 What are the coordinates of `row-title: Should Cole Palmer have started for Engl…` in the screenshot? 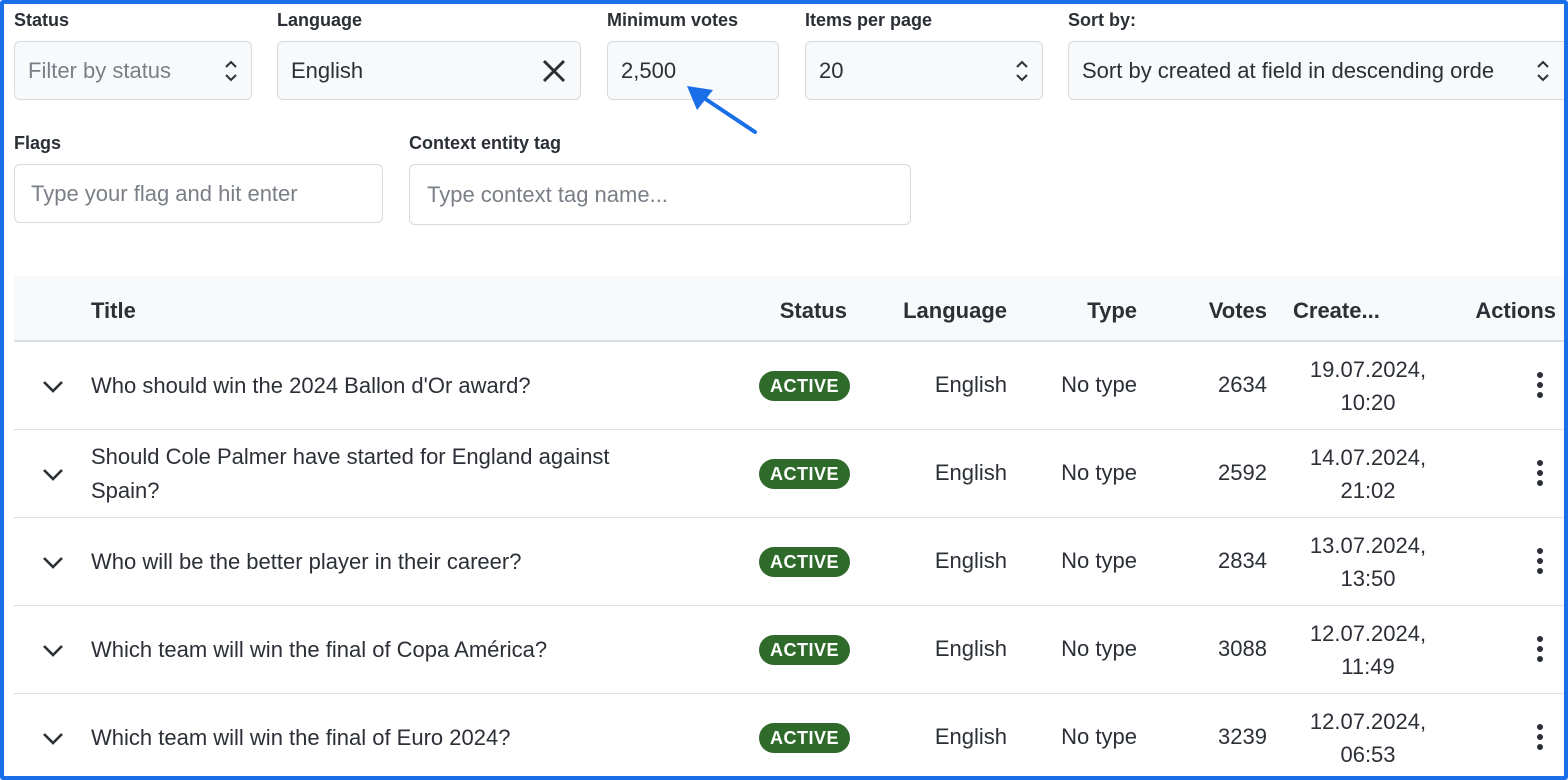 It's located at (350, 474).